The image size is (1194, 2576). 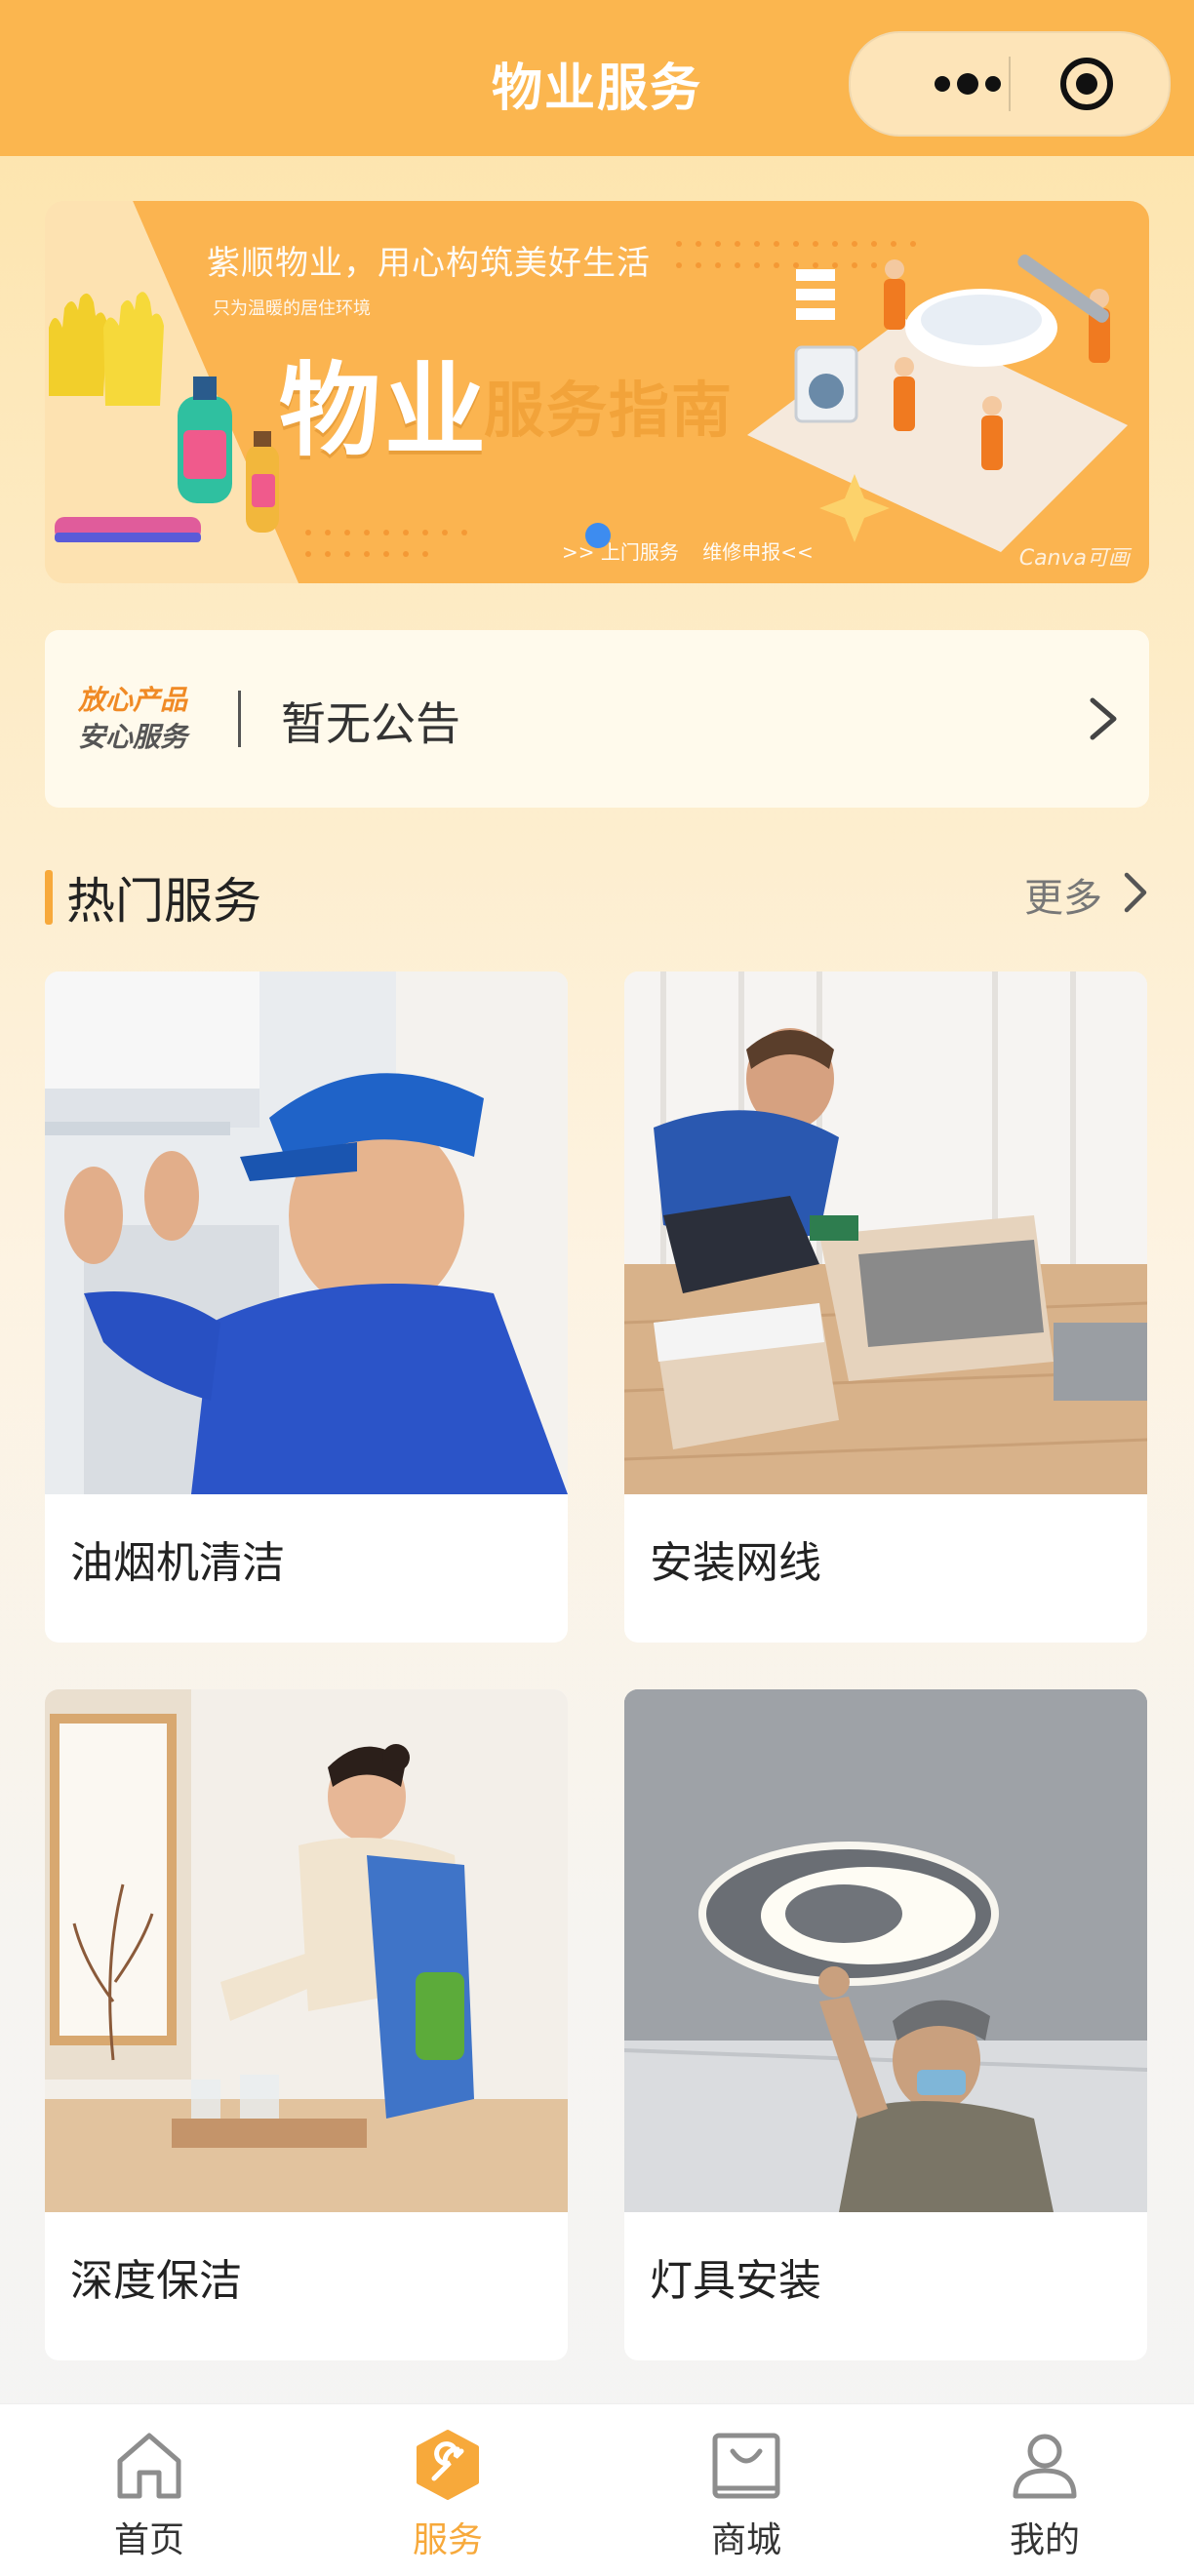 I want to click on service-label: 油烟机清洁, so click(x=177, y=1563).